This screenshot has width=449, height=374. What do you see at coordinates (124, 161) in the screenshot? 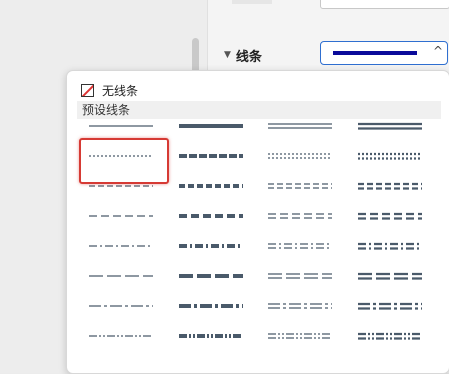
I see `selected-preset-highlight` at bounding box center [124, 161].